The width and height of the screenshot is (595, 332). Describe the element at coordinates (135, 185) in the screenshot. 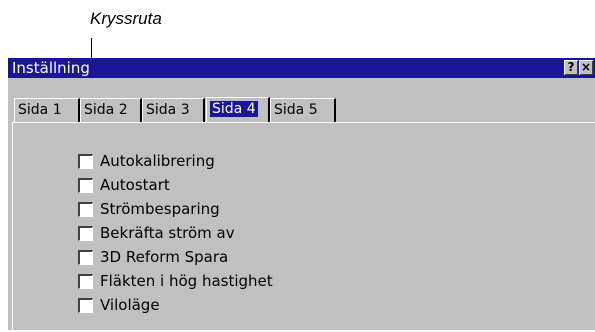

I see `option-label: Autostart` at that location.